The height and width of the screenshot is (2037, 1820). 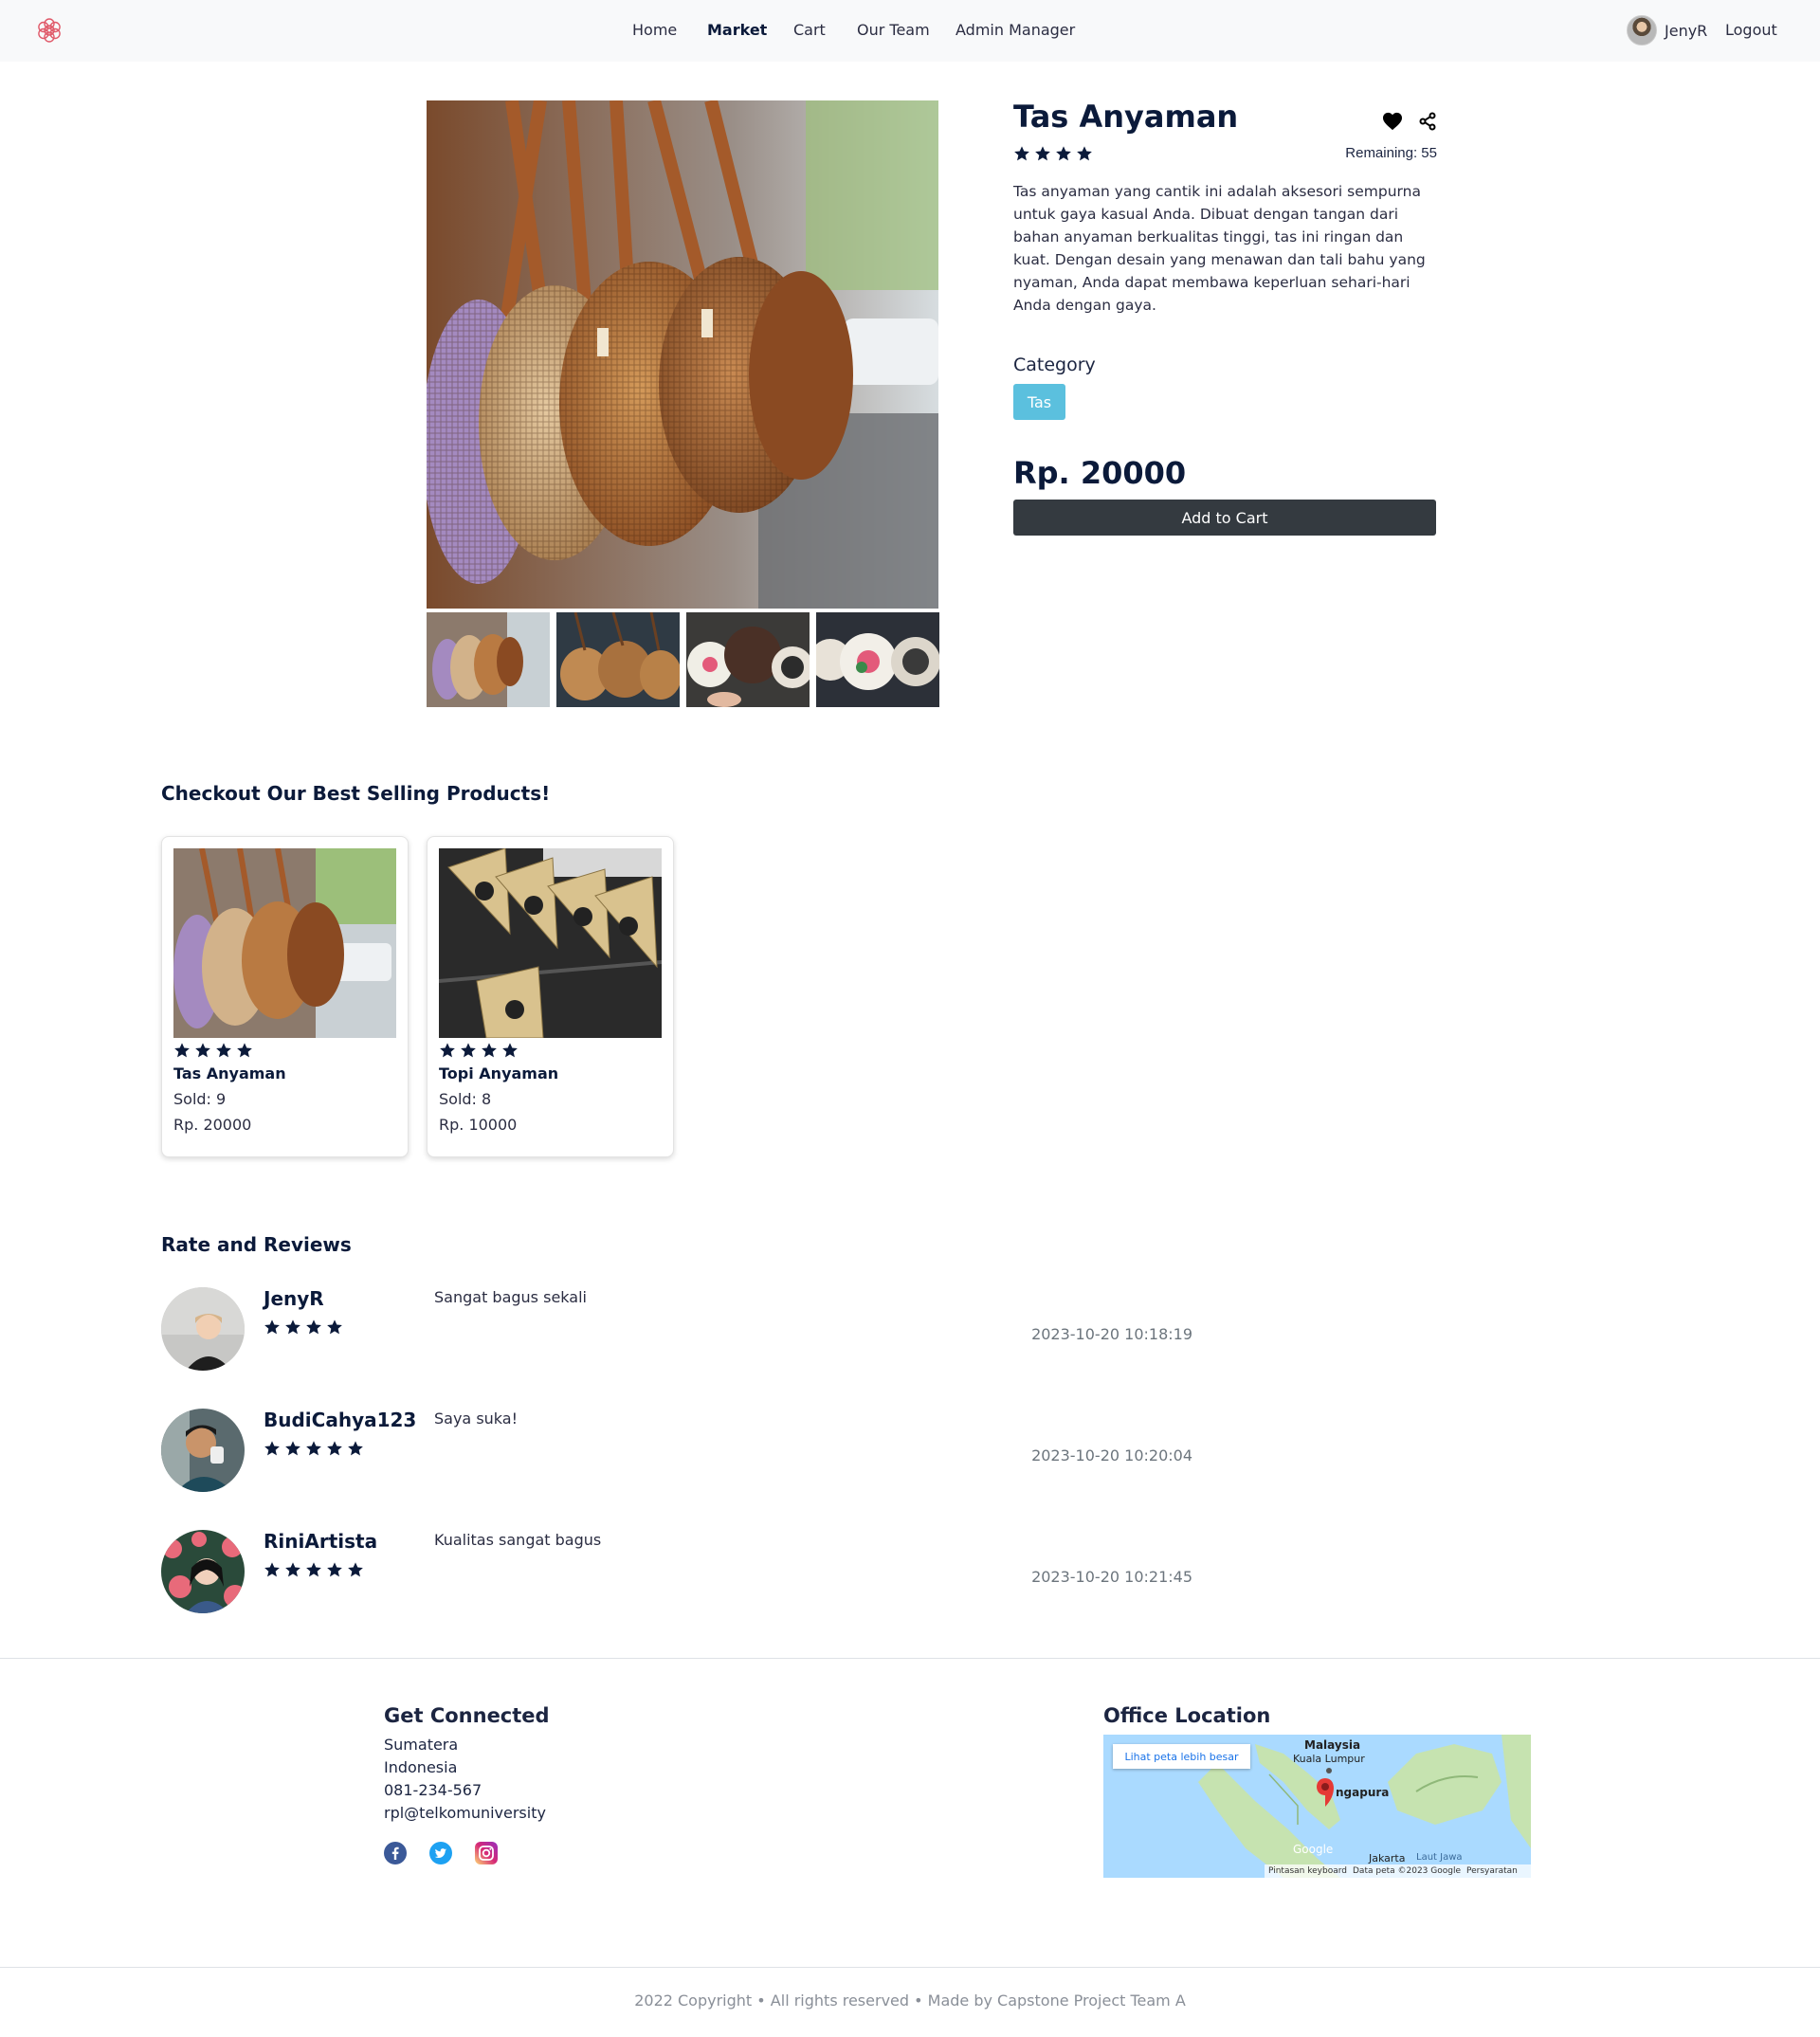 What do you see at coordinates (1492, 1871) in the screenshot?
I see `map-terms: Persyaratan` at bounding box center [1492, 1871].